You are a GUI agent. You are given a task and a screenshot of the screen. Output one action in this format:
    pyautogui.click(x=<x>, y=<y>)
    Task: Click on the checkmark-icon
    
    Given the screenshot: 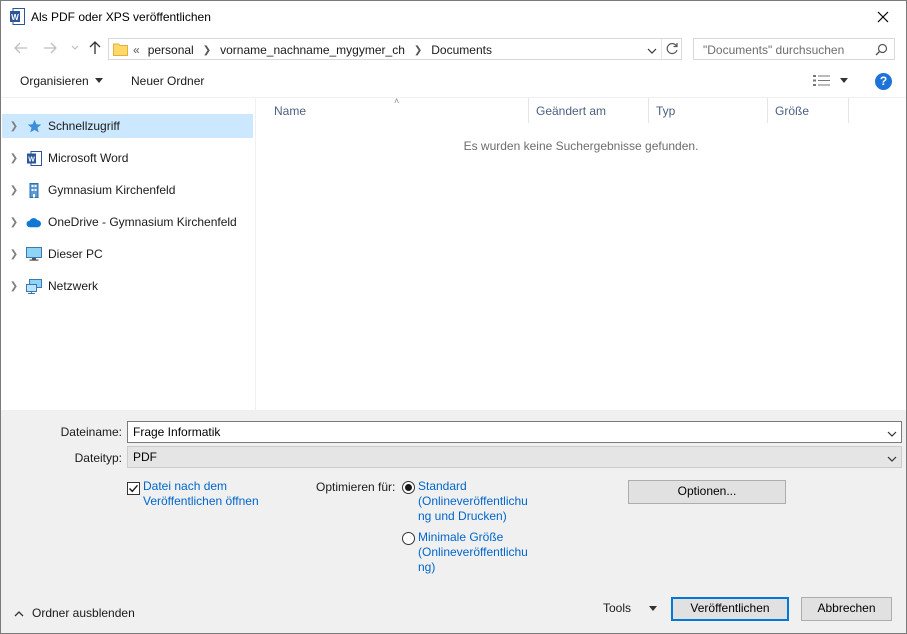 What is the action you would take?
    pyautogui.click(x=134, y=488)
    